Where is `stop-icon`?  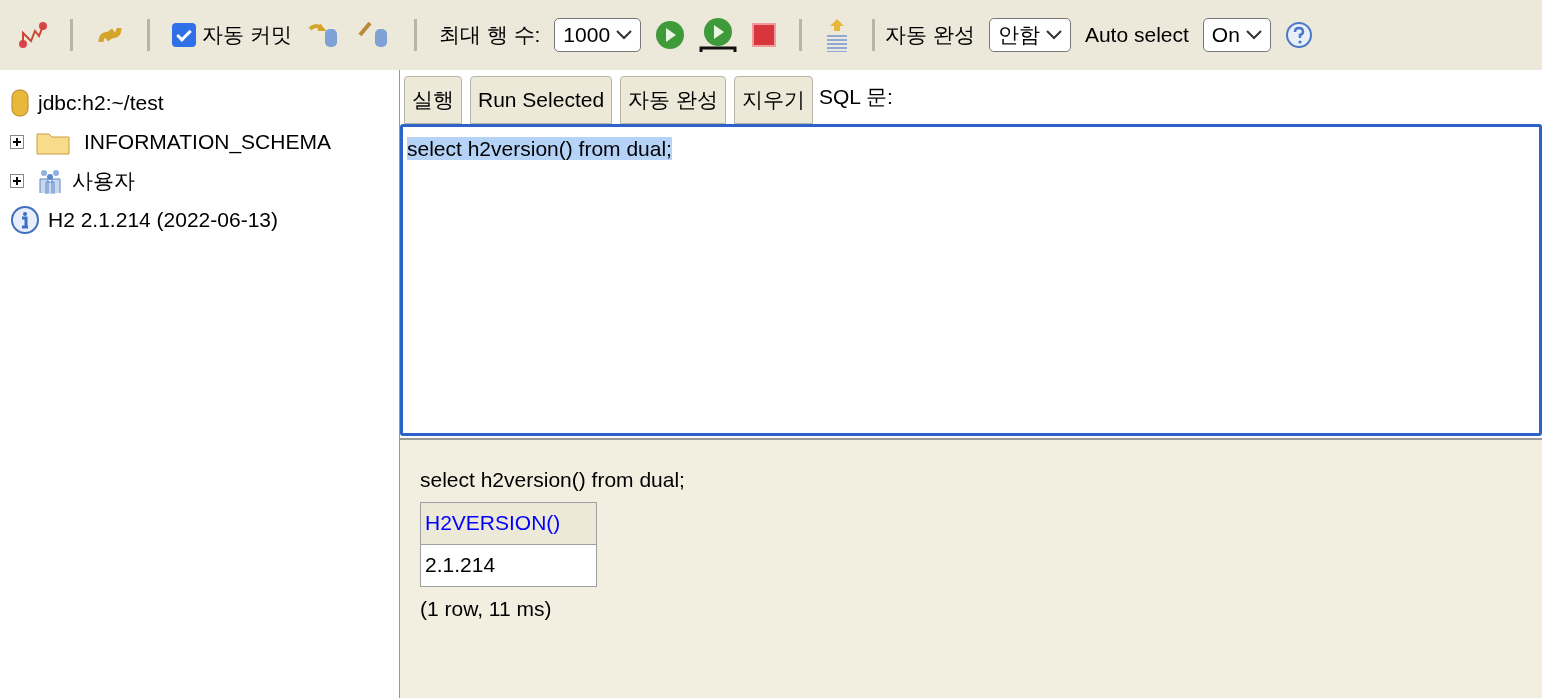 stop-icon is located at coordinates (764, 35).